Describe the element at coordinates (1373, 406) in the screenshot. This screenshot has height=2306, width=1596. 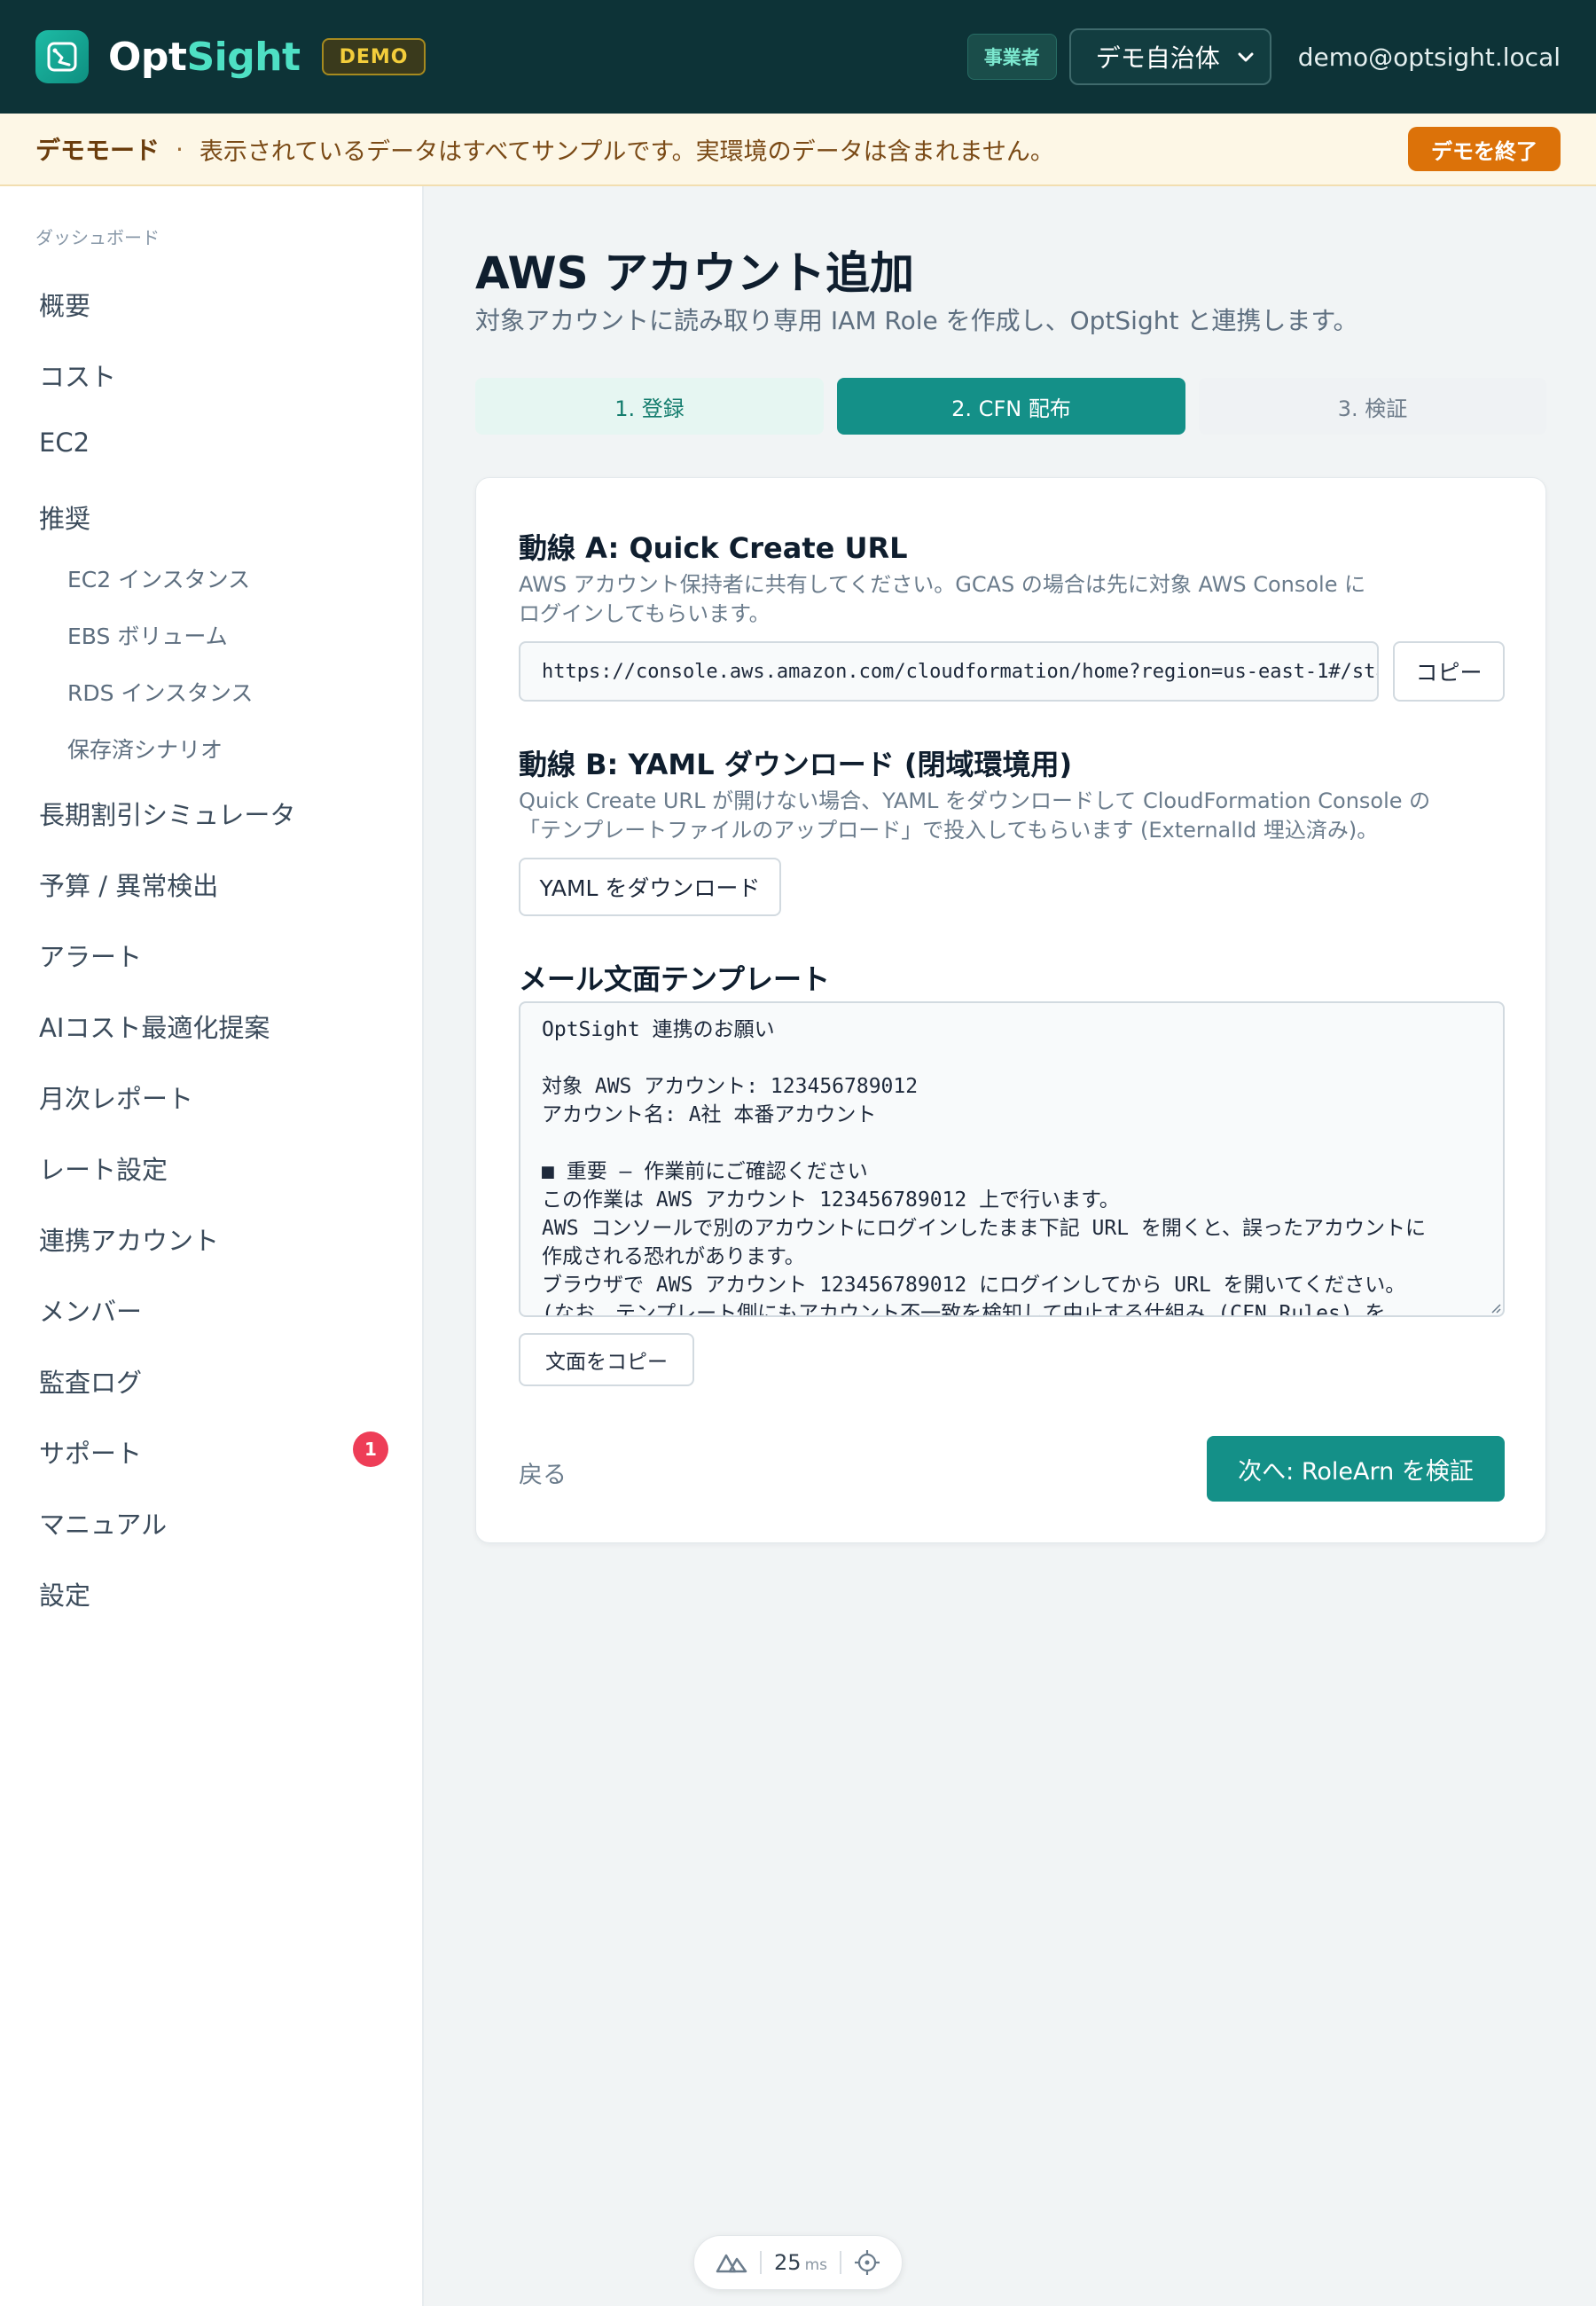
I see `step-verify: 3. 検証` at that location.